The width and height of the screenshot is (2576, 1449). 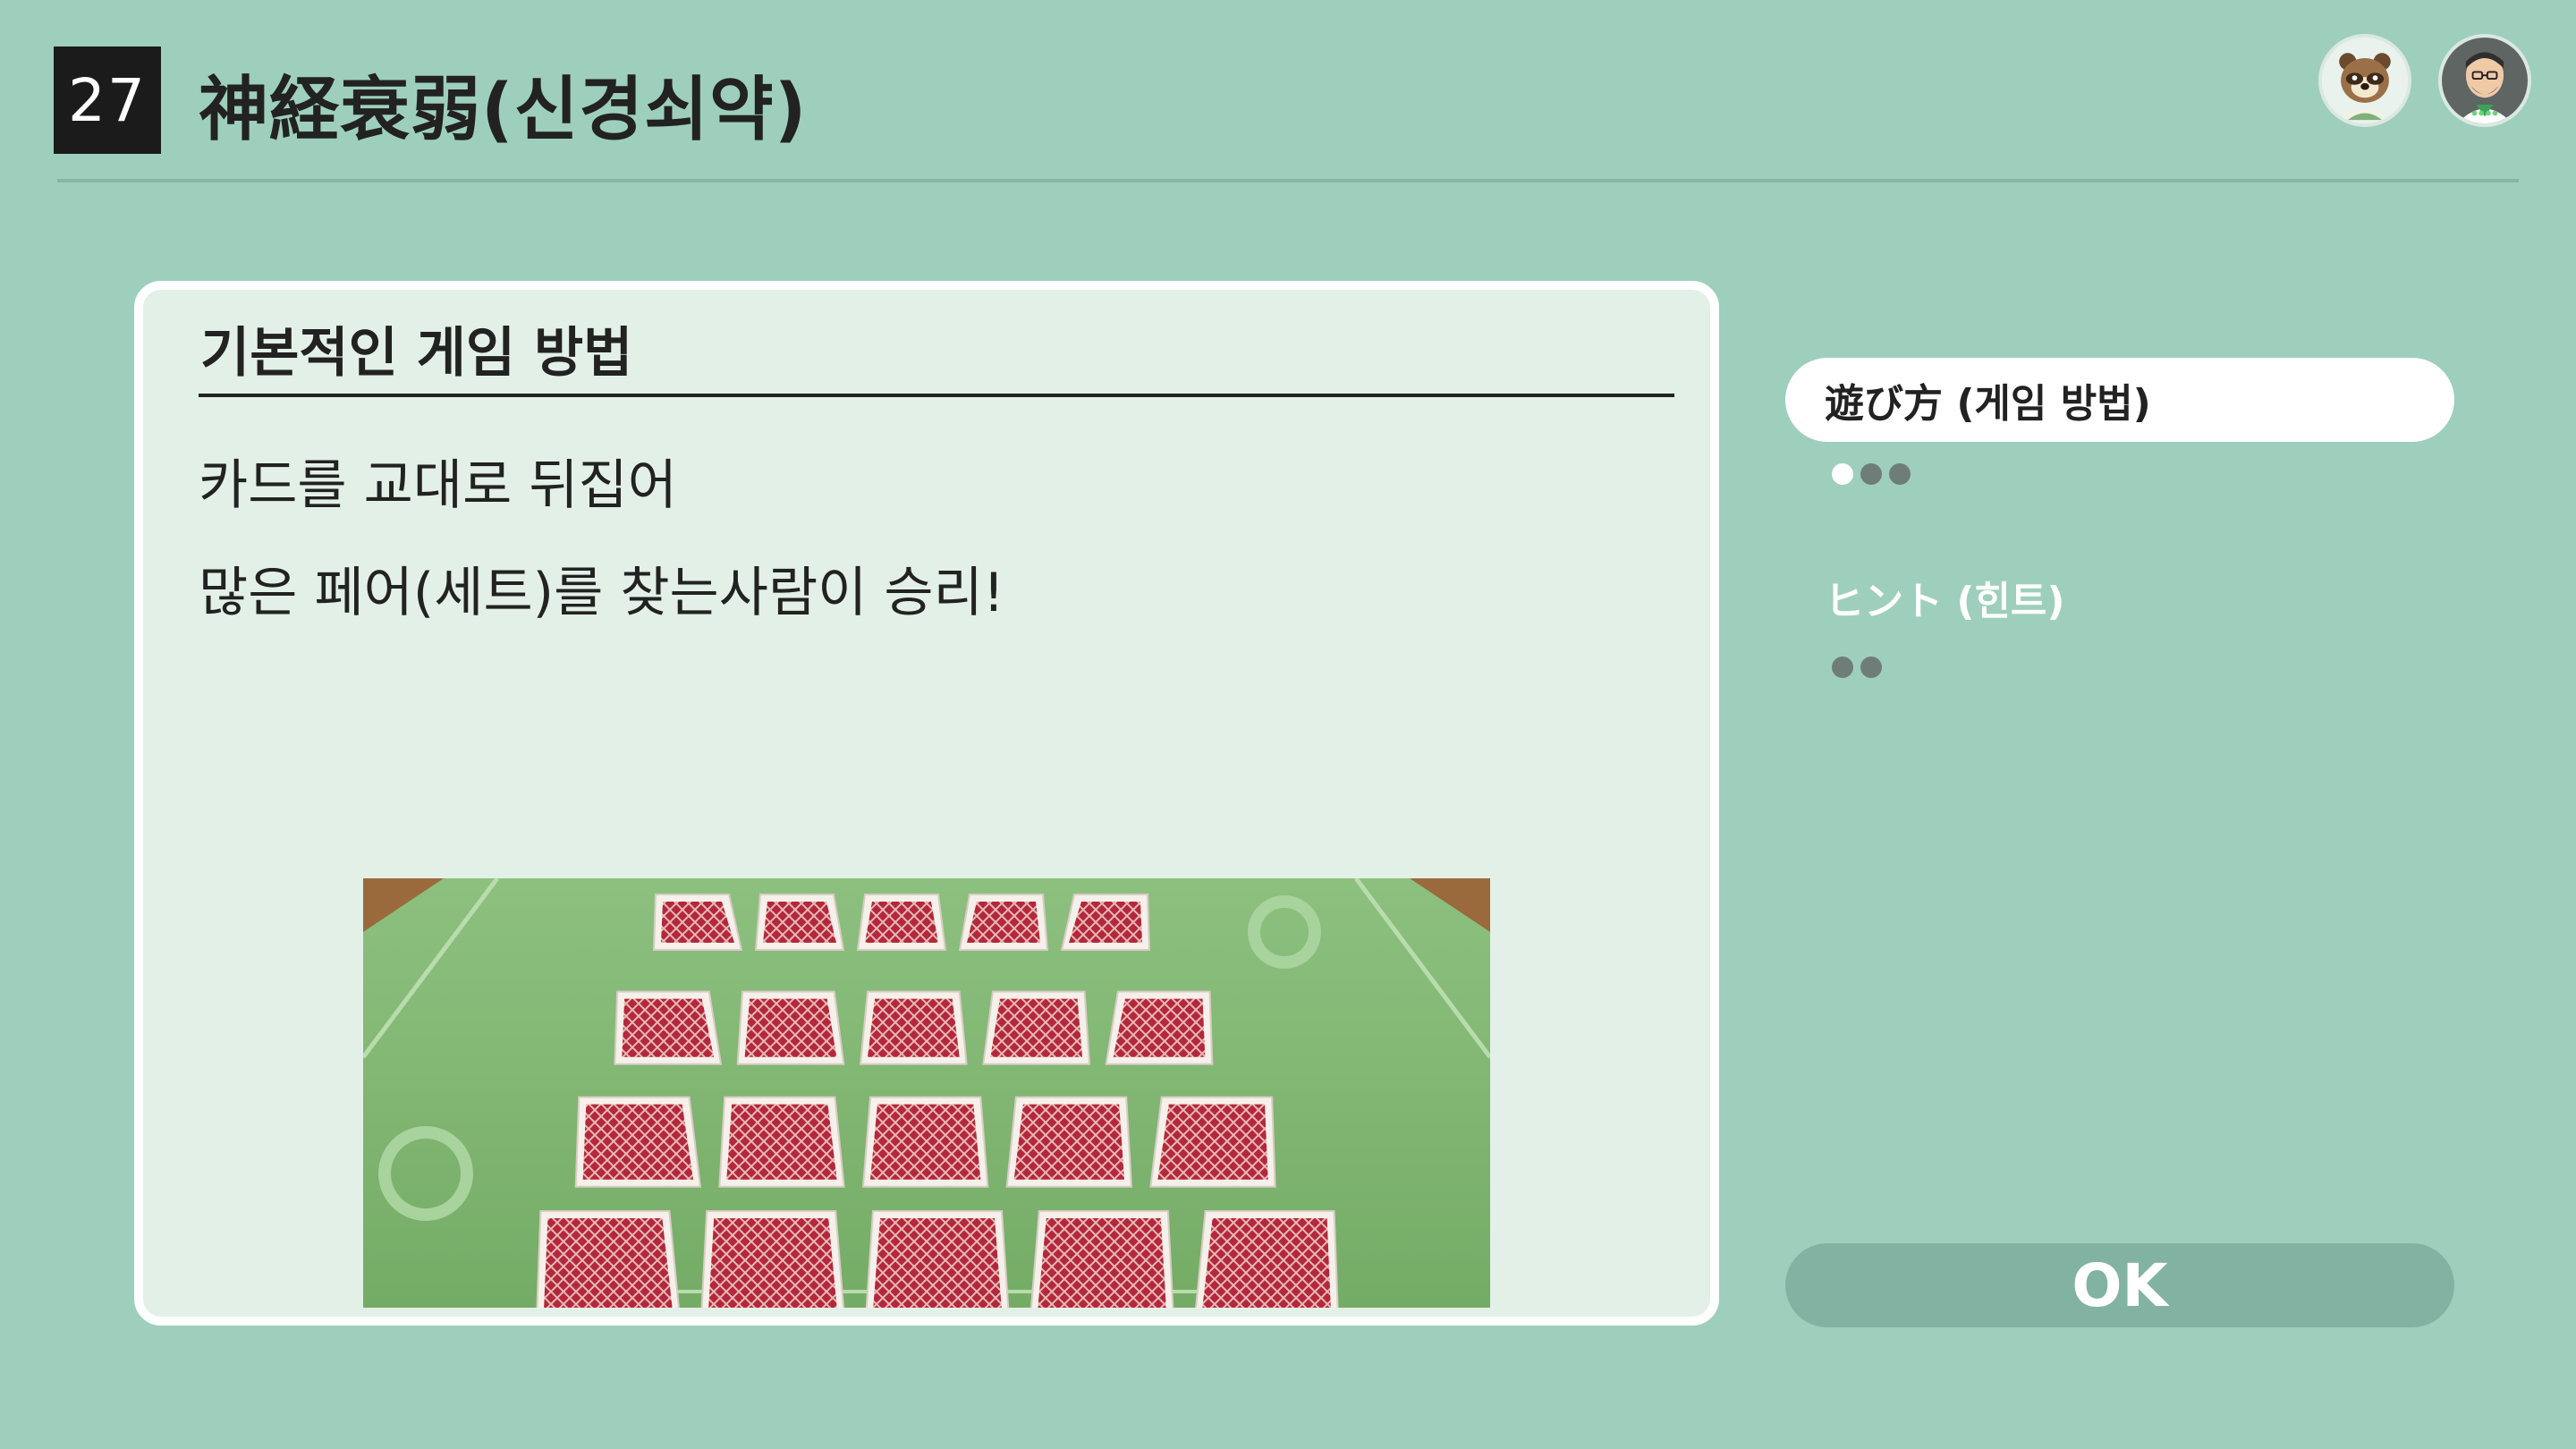 I want to click on menu-item-how-to-play: 遊び方 (게임 방법), so click(x=2119, y=400).